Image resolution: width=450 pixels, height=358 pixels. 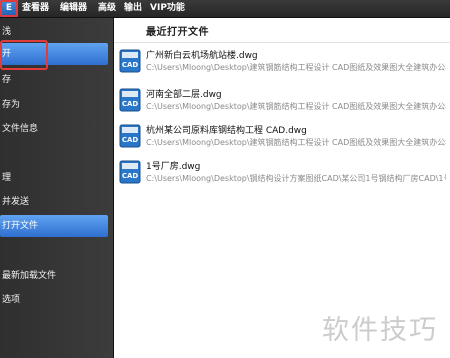 I want to click on menu-bar: E 查看器 编辑器 高级 输出 VIP功能, so click(x=225, y=9).